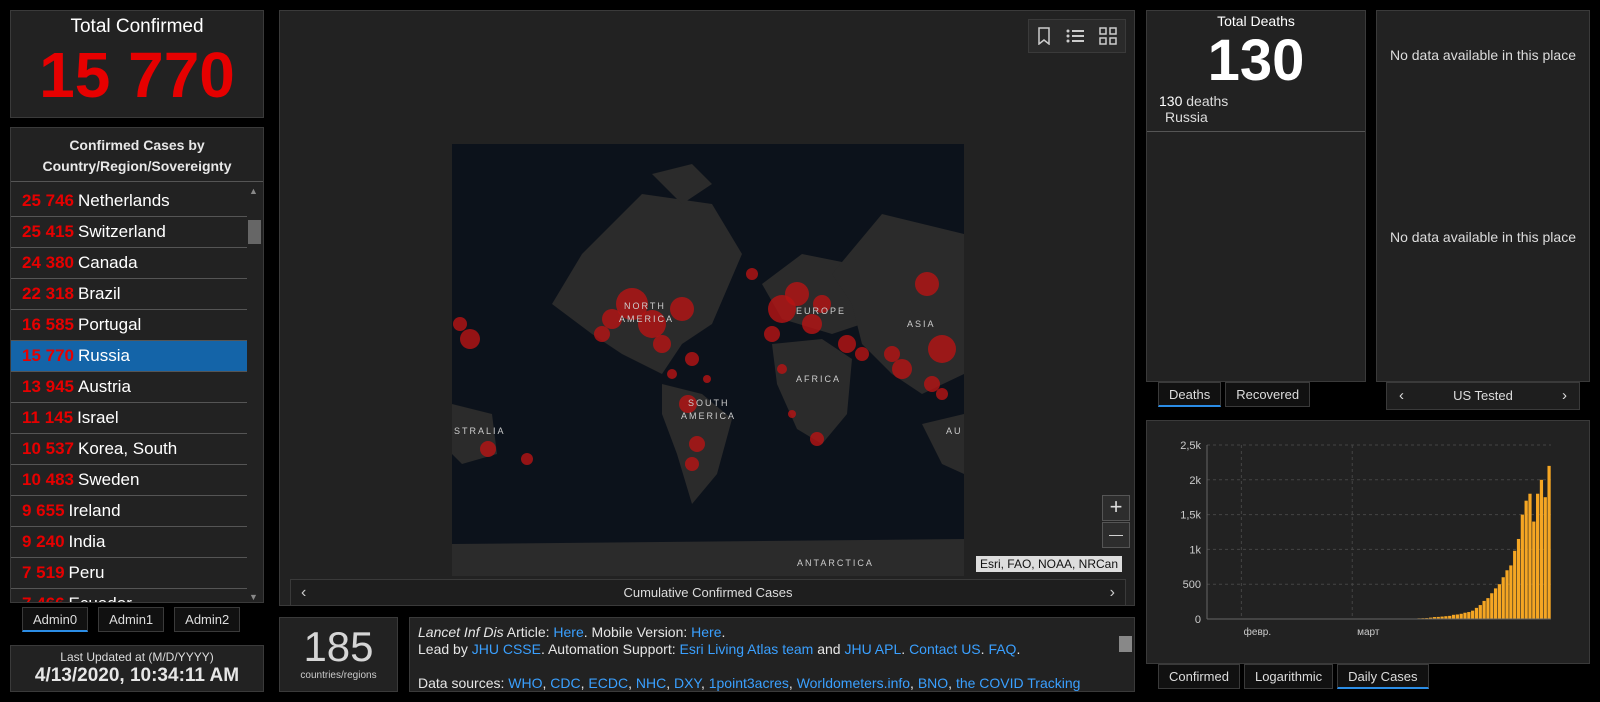 Image resolution: width=1600 pixels, height=702 pixels. Describe the element at coordinates (338, 676) in the screenshot. I see `countries-count-label: countries/regions` at that location.